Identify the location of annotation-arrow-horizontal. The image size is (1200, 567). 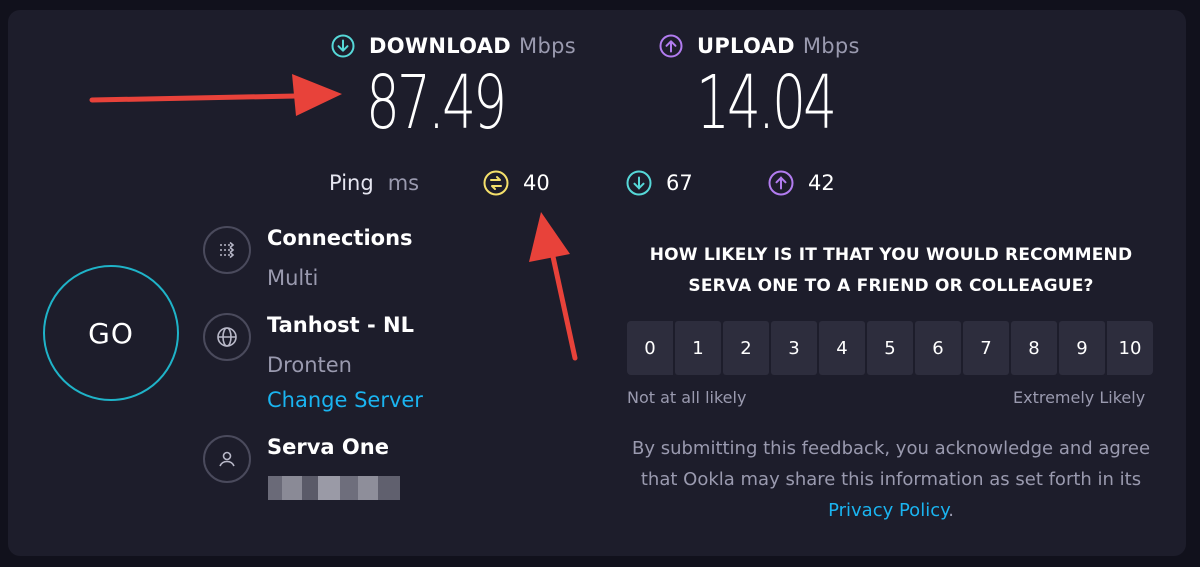
(215, 95).